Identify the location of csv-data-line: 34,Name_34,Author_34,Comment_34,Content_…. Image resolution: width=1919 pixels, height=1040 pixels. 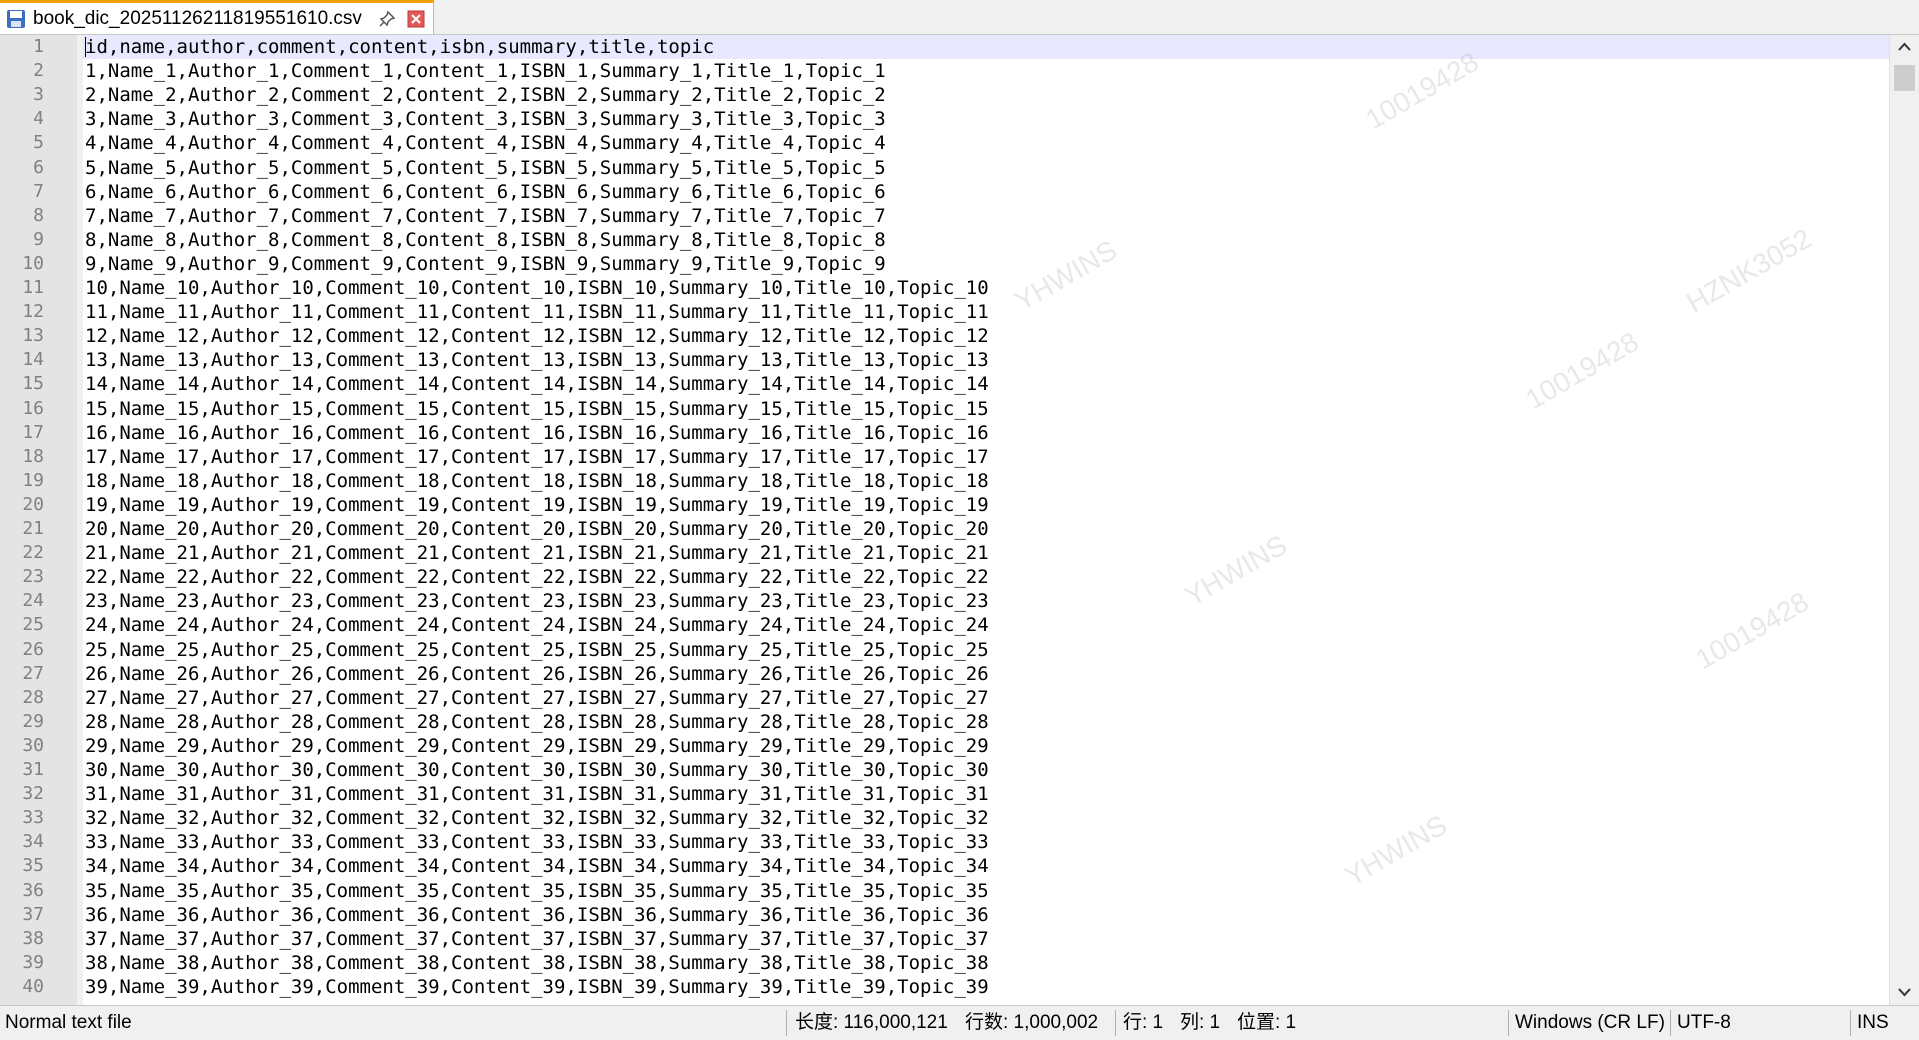
(537, 866).